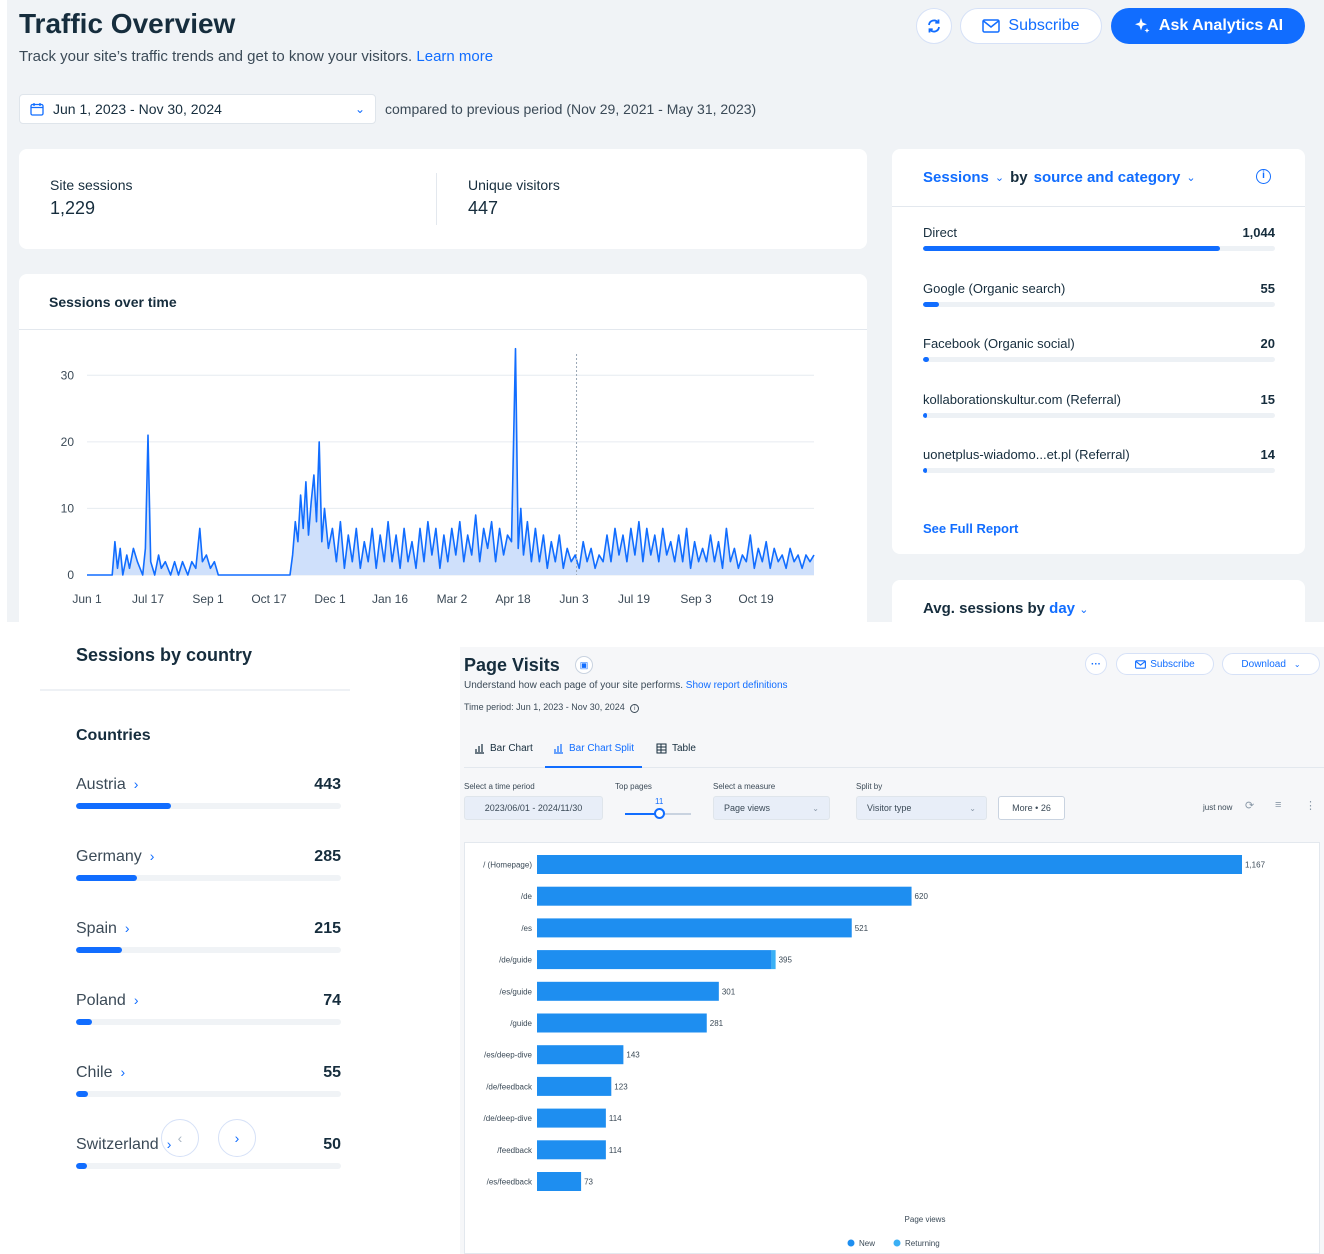 The image size is (1324, 1254). I want to click on y-tick-label: 0, so click(70, 575).